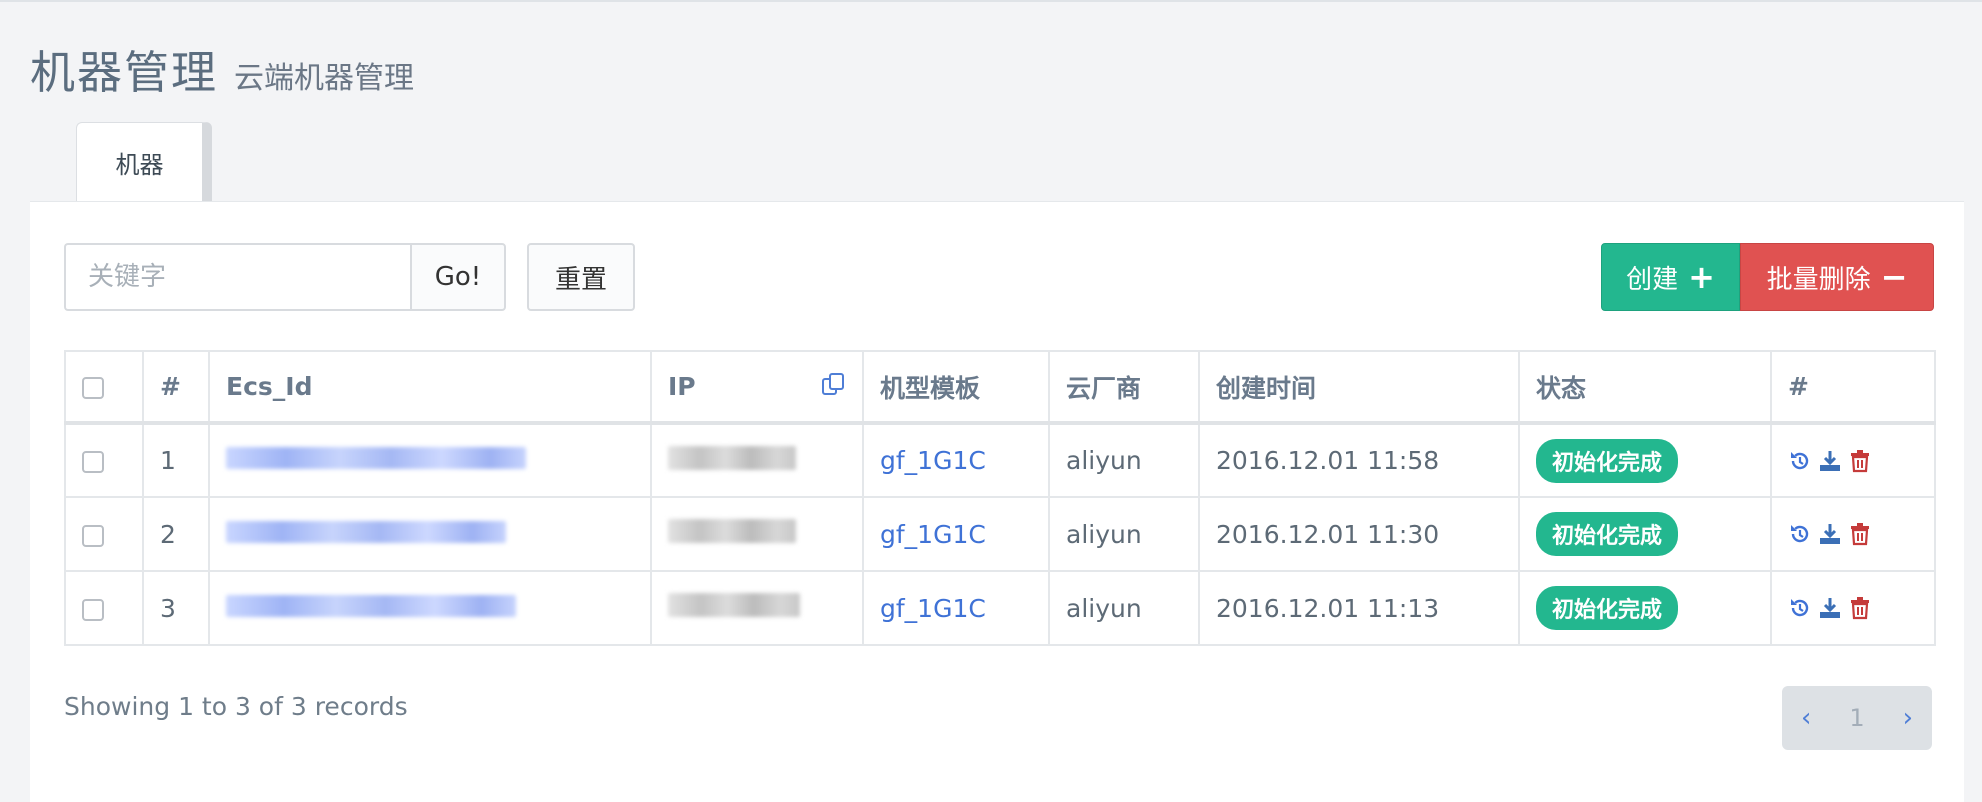 Image resolution: width=1982 pixels, height=802 pixels. I want to click on plus-icon: +, so click(1701, 277).